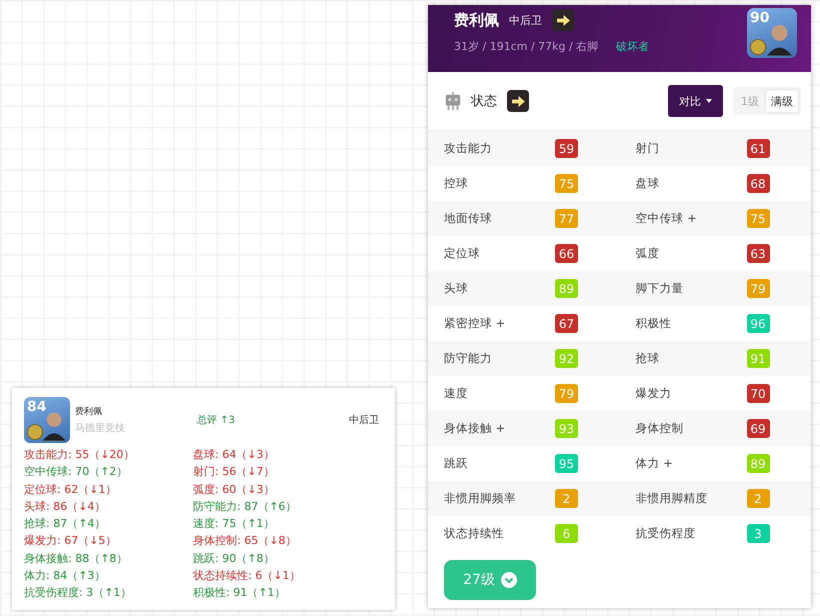 This screenshot has height=616, width=820. What do you see at coordinates (484, 101) in the screenshot?
I see `section-title: 状态` at bounding box center [484, 101].